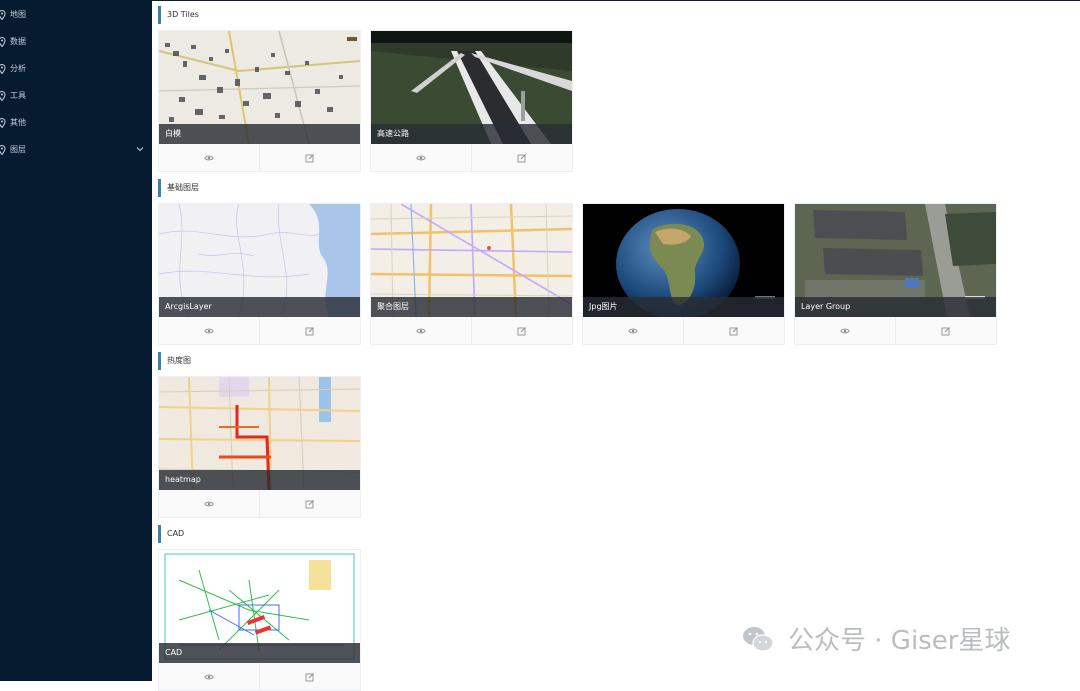 This screenshot has height=691, width=1080. I want to click on layer-card-highway: 高速公路, so click(471, 101).